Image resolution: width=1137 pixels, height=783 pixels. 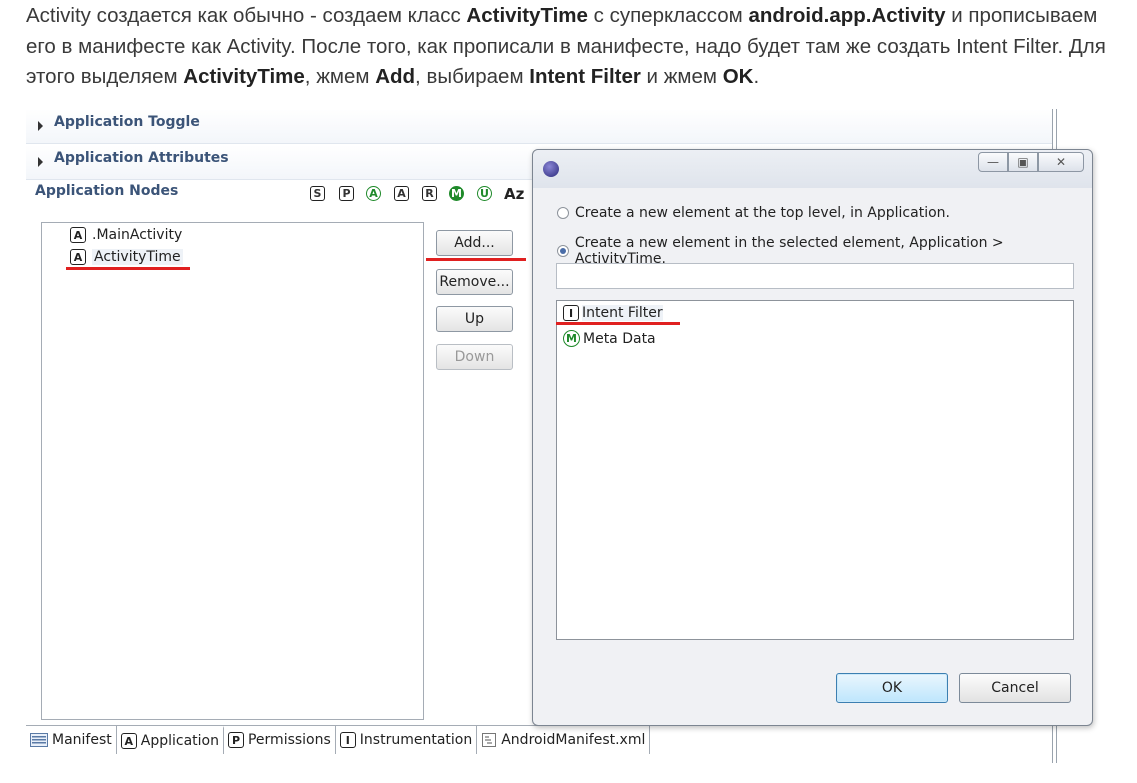 I want to click on meta-data-icon: M, so click(x=571, y=338).